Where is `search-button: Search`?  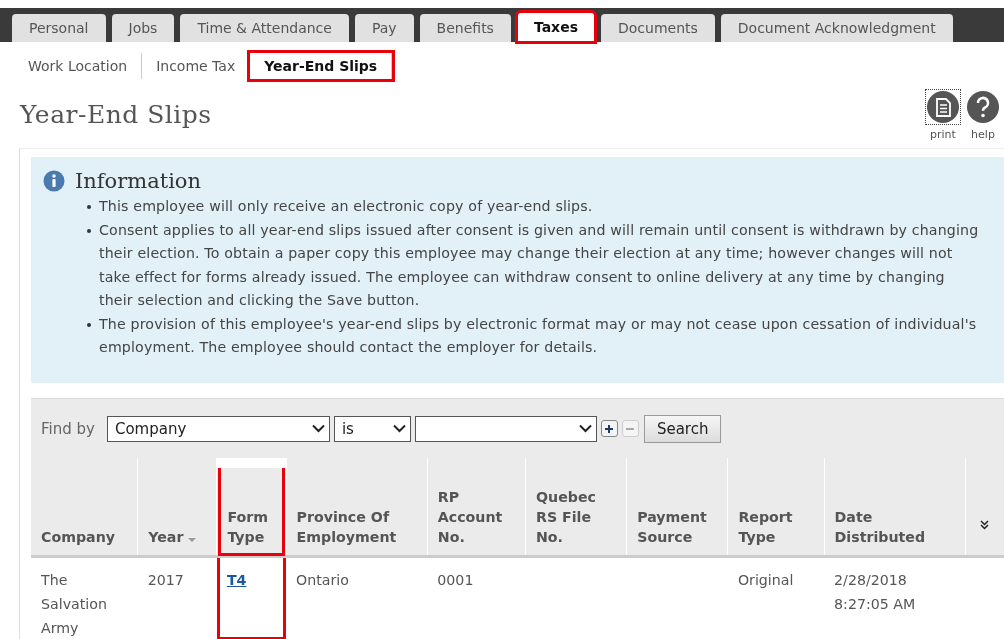 search-button: Search is located at coordinates (682, 428).